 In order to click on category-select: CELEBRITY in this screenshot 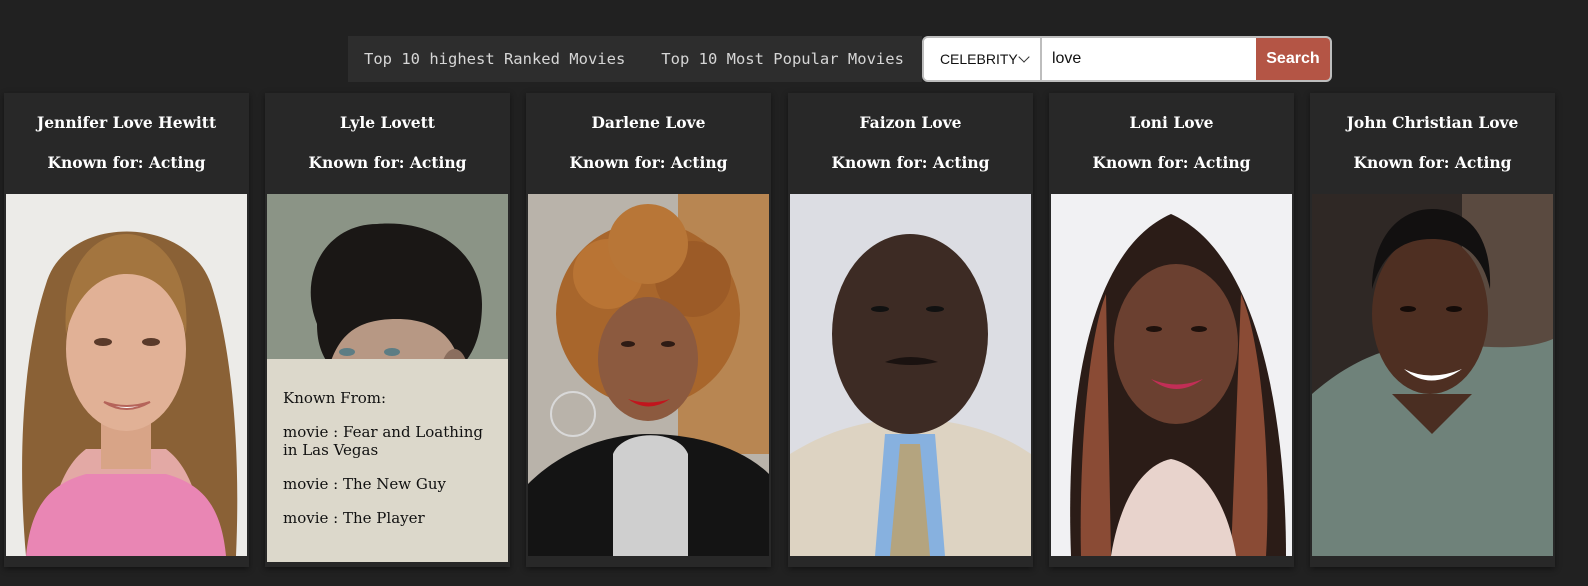, I will do `click(982, 59)`.